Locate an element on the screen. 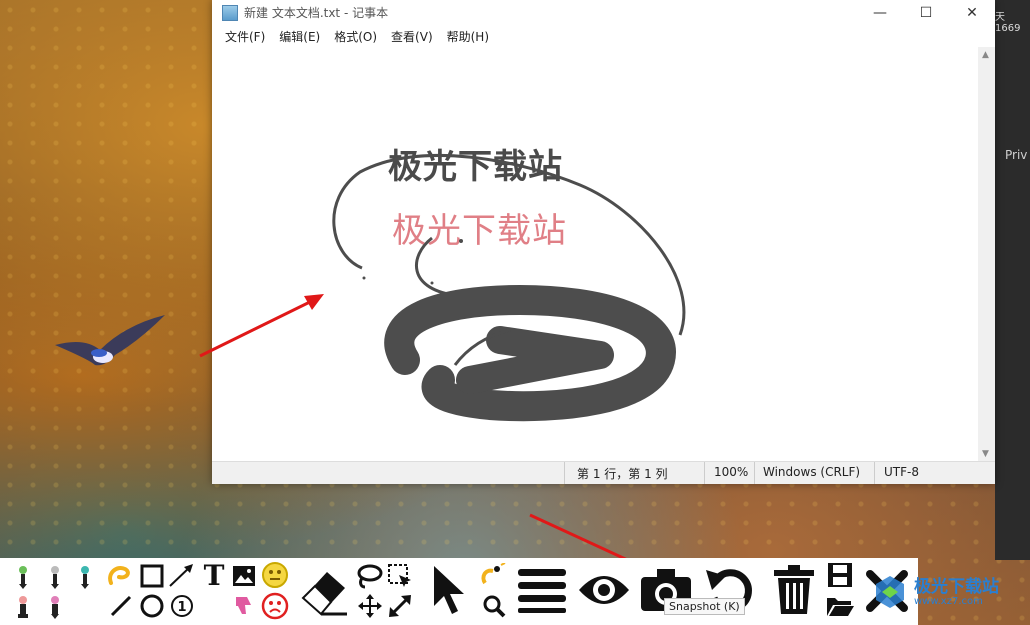 This screenshot has width=1030, height=625. eraser-icon is located at coordinates (324, 590).